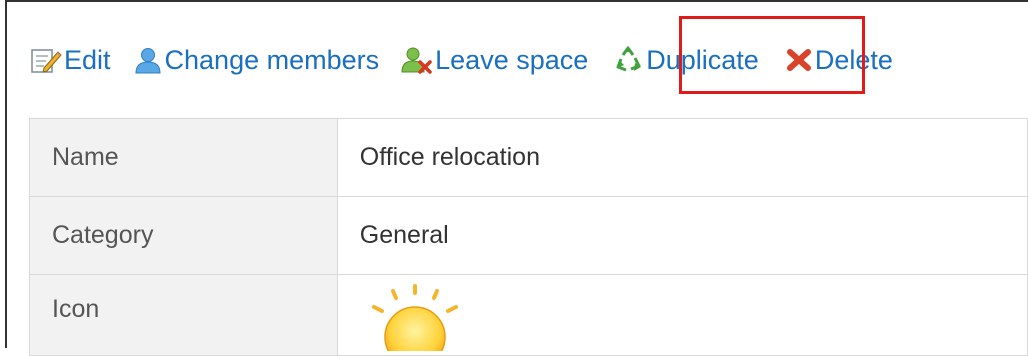 Image resolution: width=1028 pixels, height=356 pixels. Describe the element at coordinates (417, 60) in the screenshot. I see `leave-user-icon` at that location.